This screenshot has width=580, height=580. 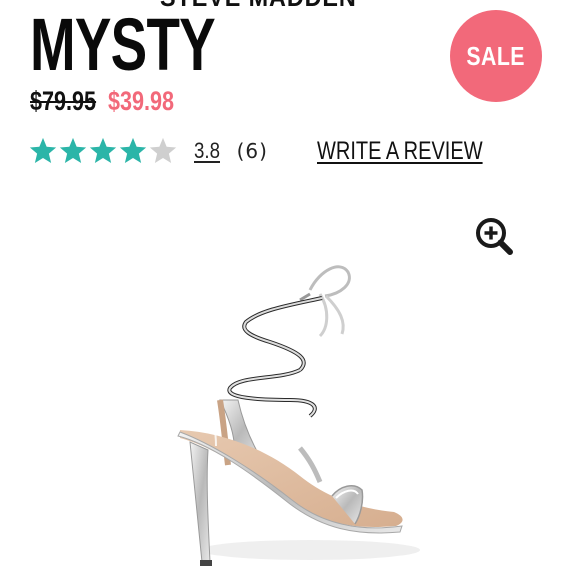 I want to click on zoom-button, so click(x=494, y=236).